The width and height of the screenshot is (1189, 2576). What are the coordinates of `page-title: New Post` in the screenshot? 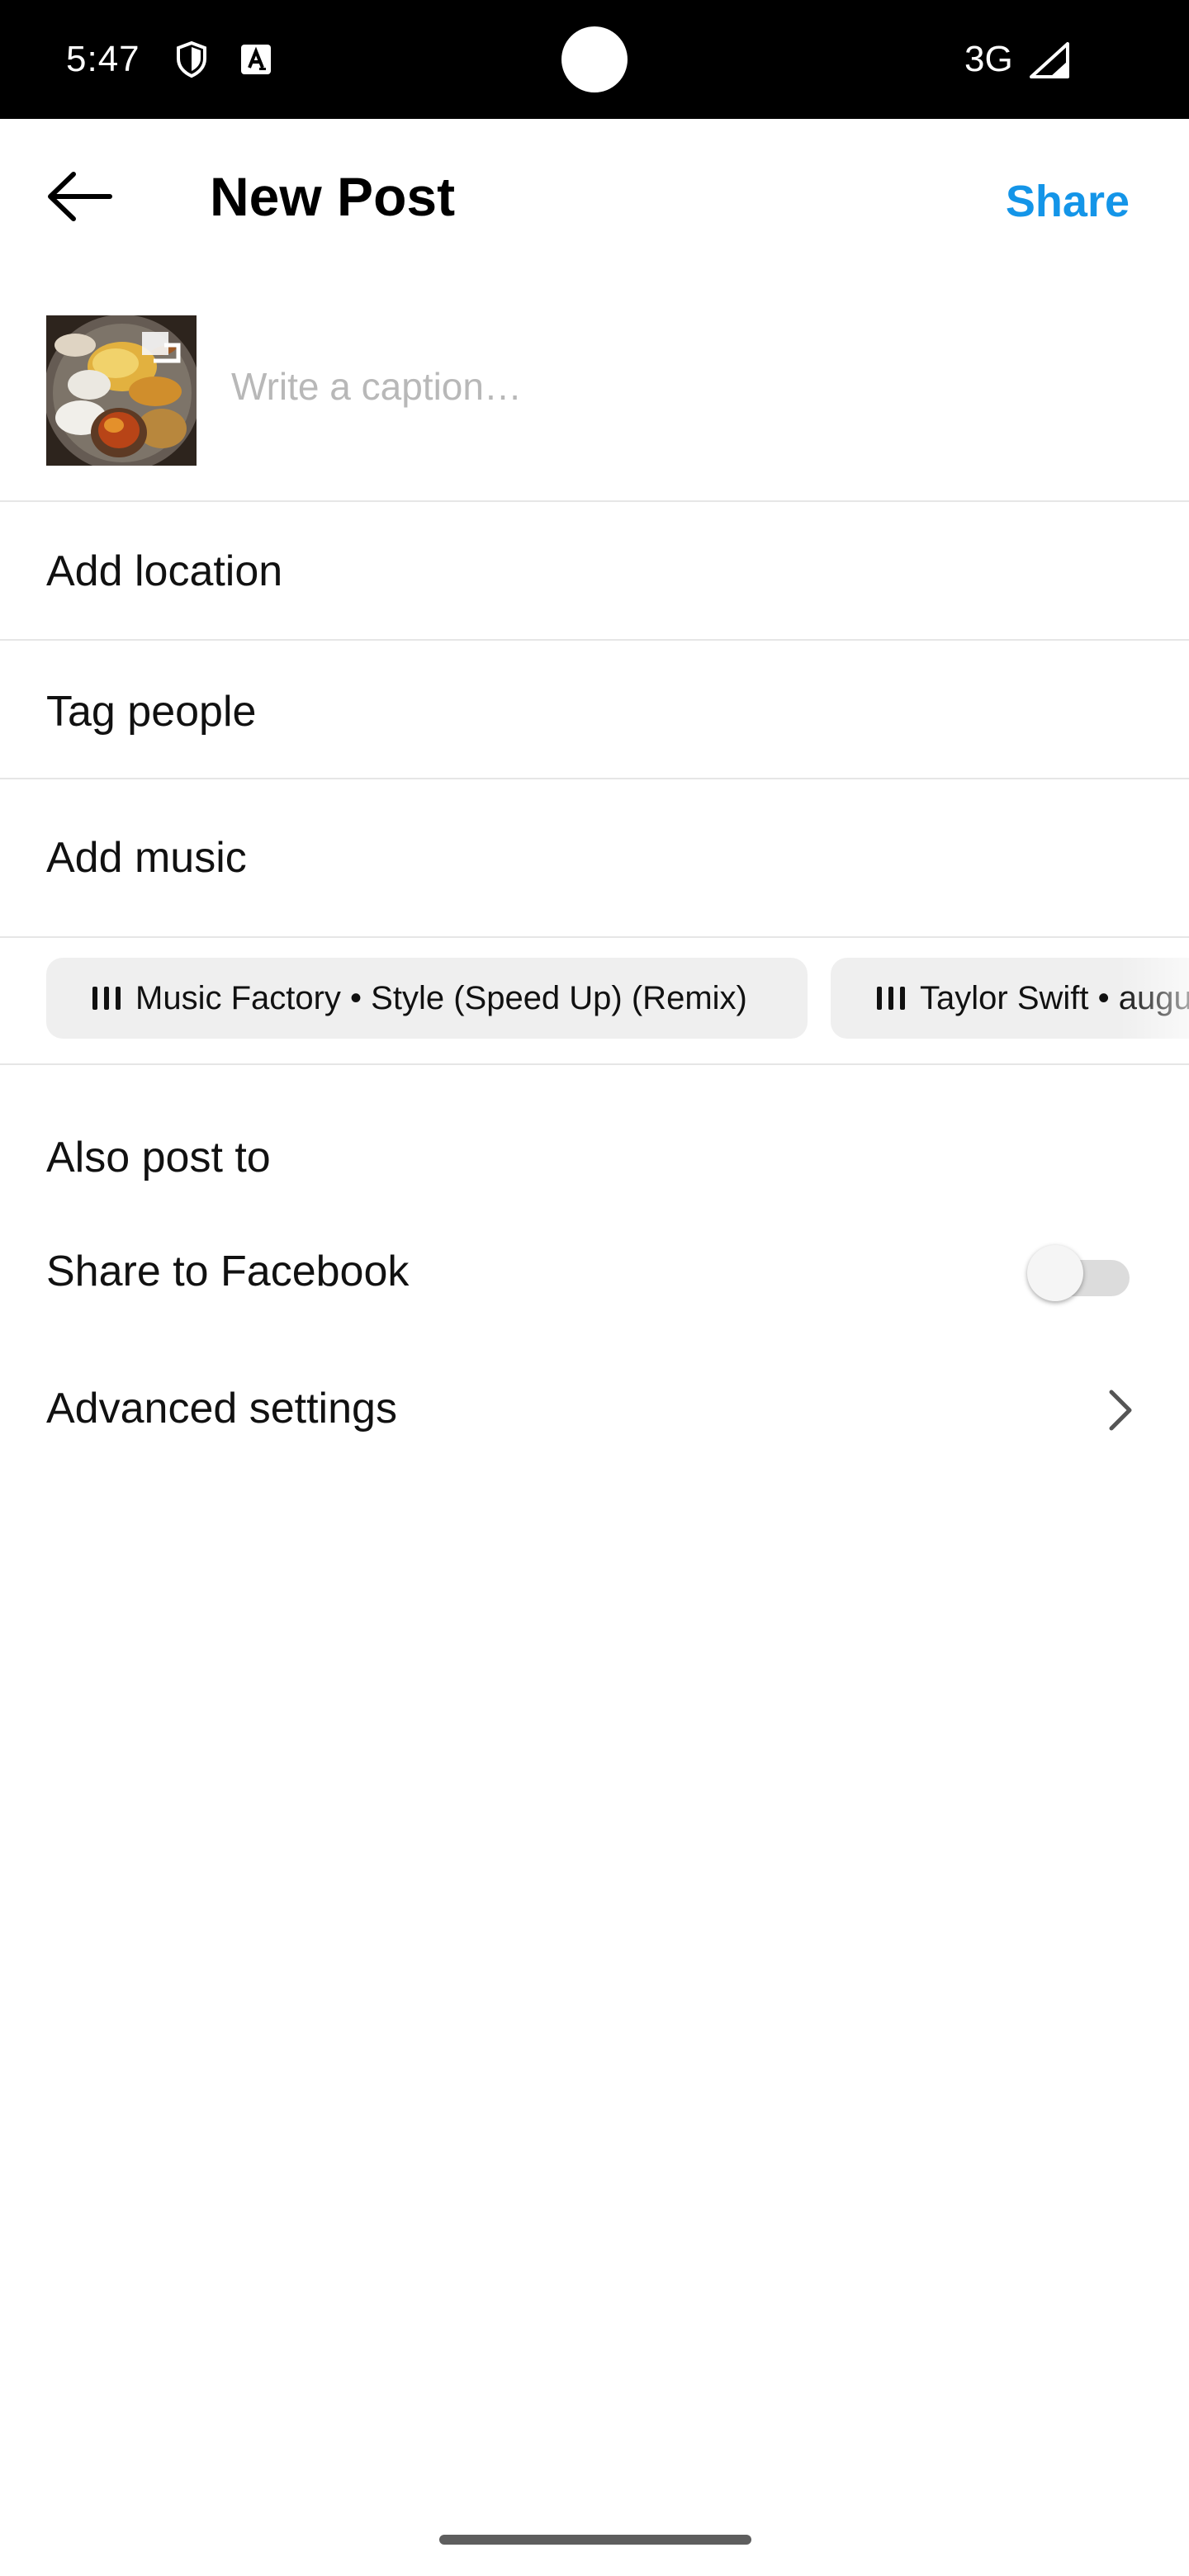 It's located at (333, 196).